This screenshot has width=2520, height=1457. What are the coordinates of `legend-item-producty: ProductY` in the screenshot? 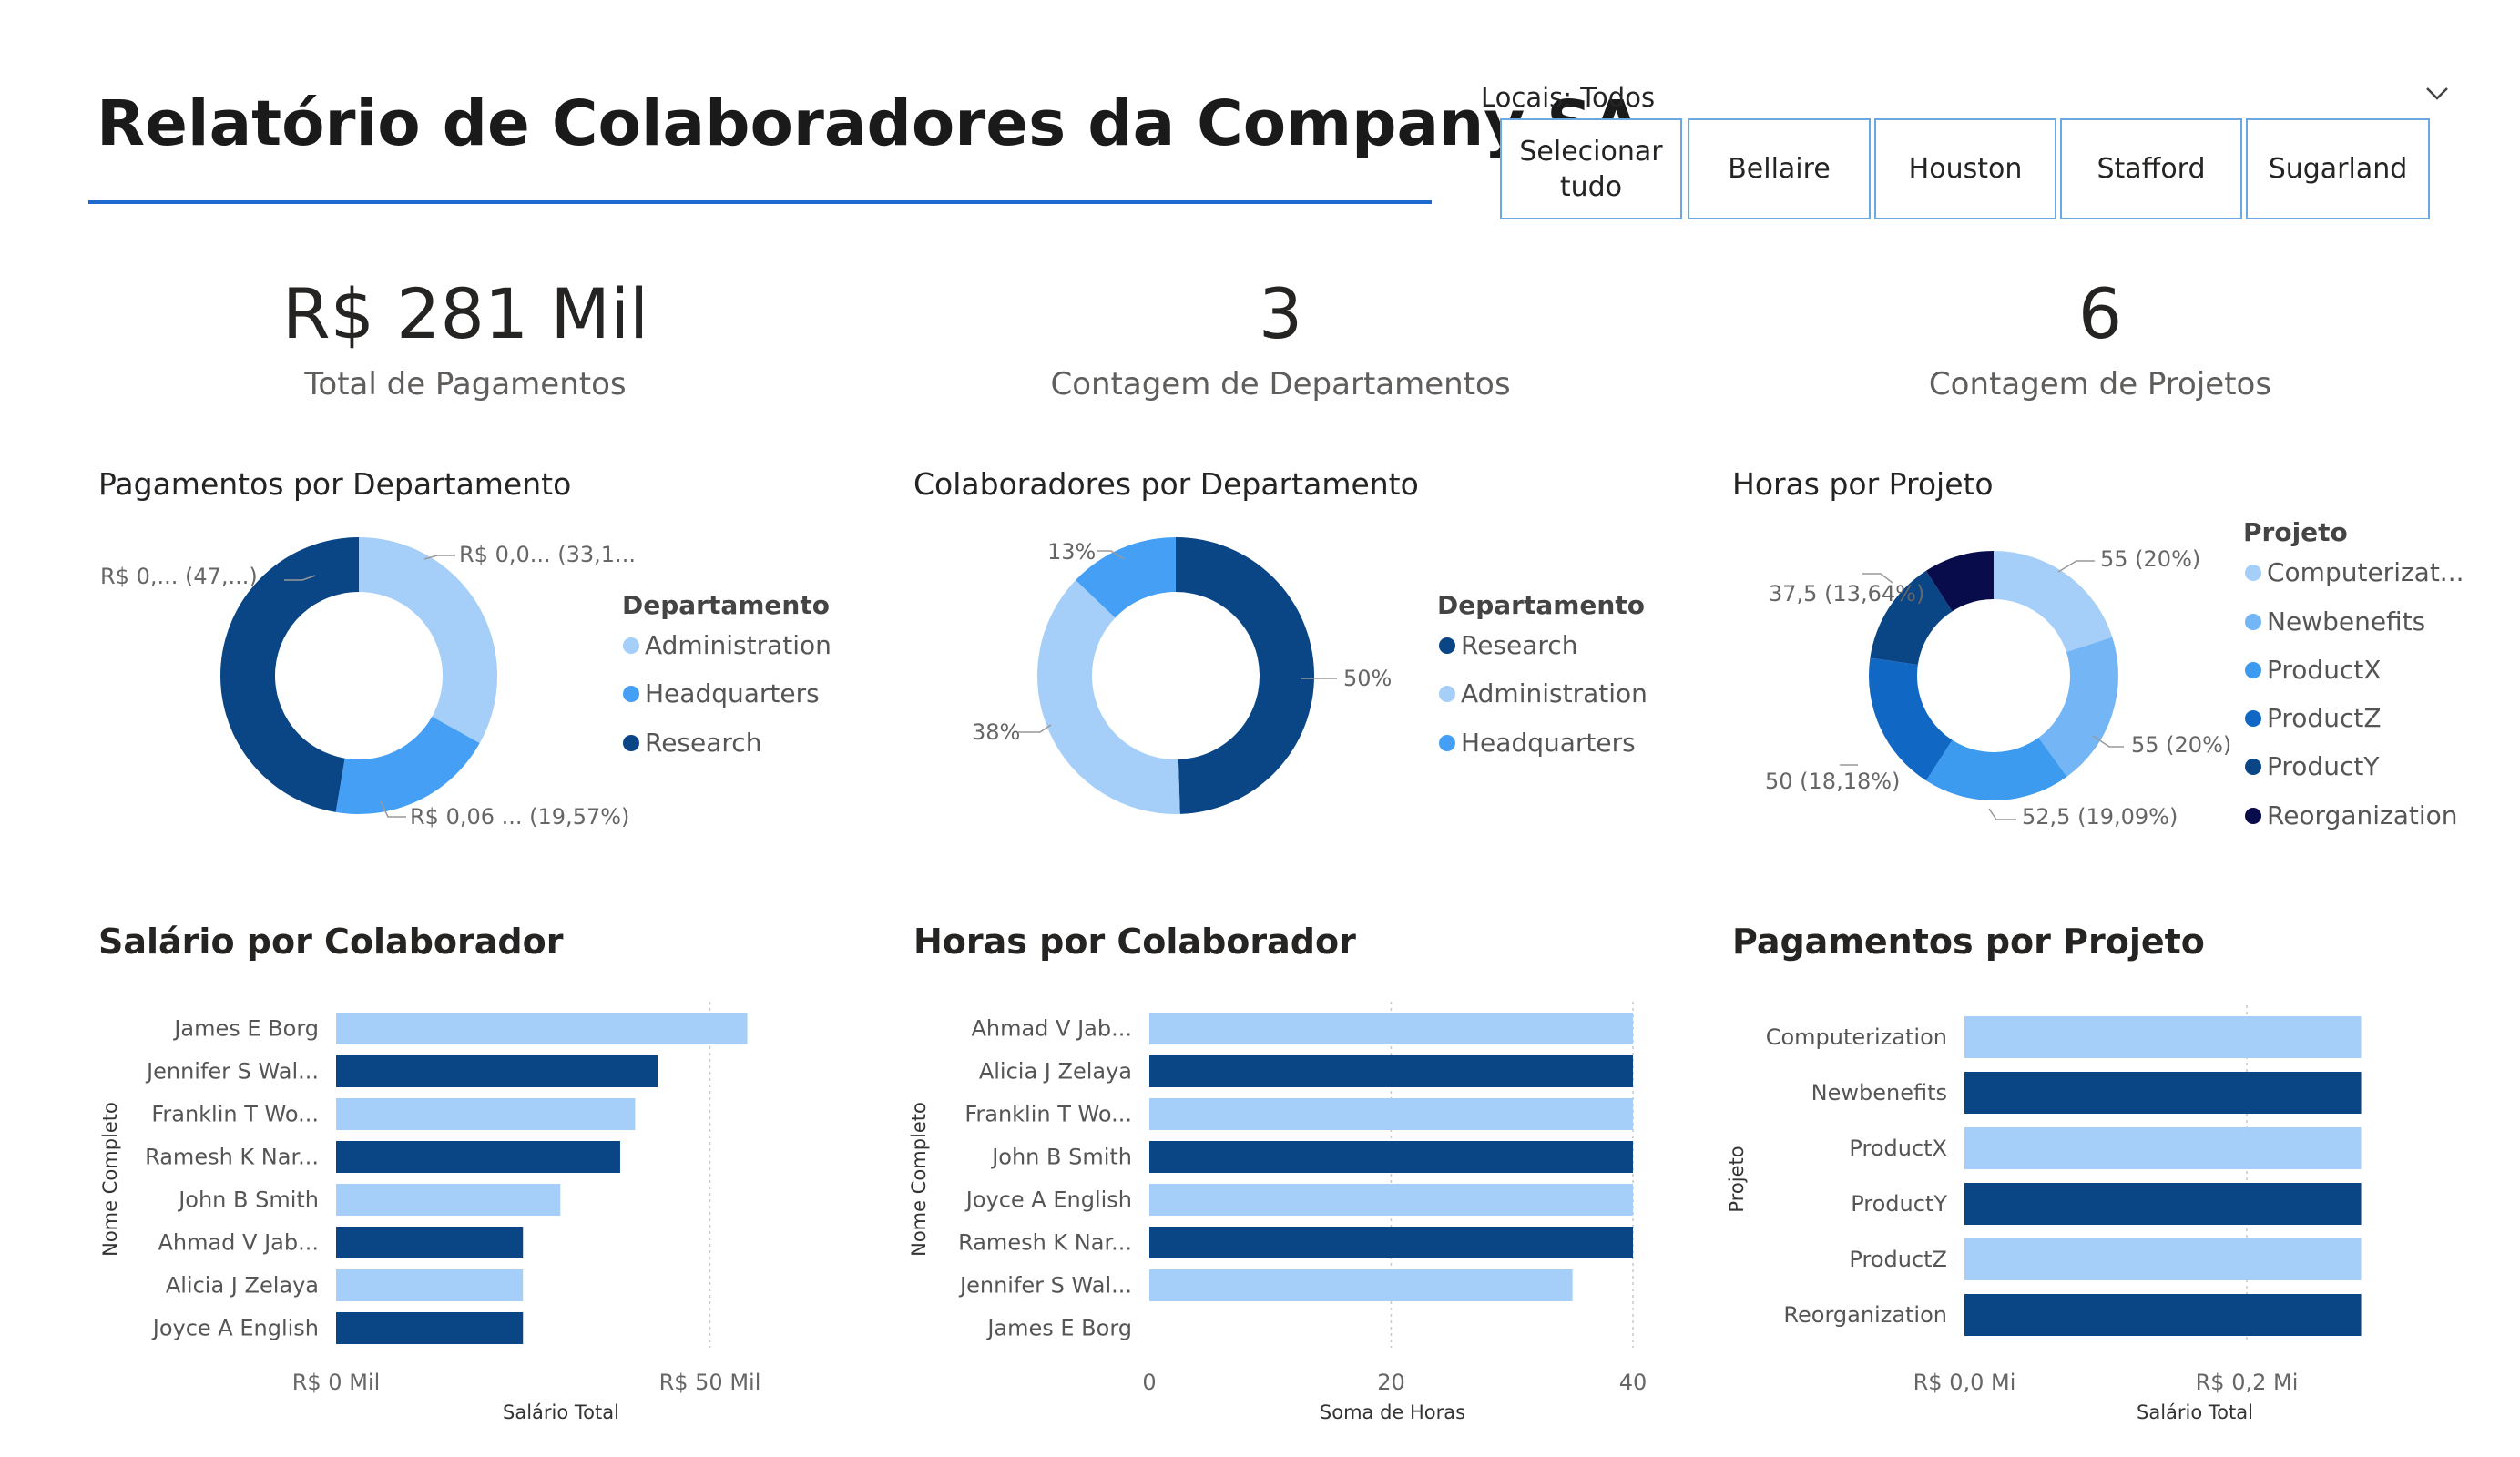 It's located at (2312, 766).